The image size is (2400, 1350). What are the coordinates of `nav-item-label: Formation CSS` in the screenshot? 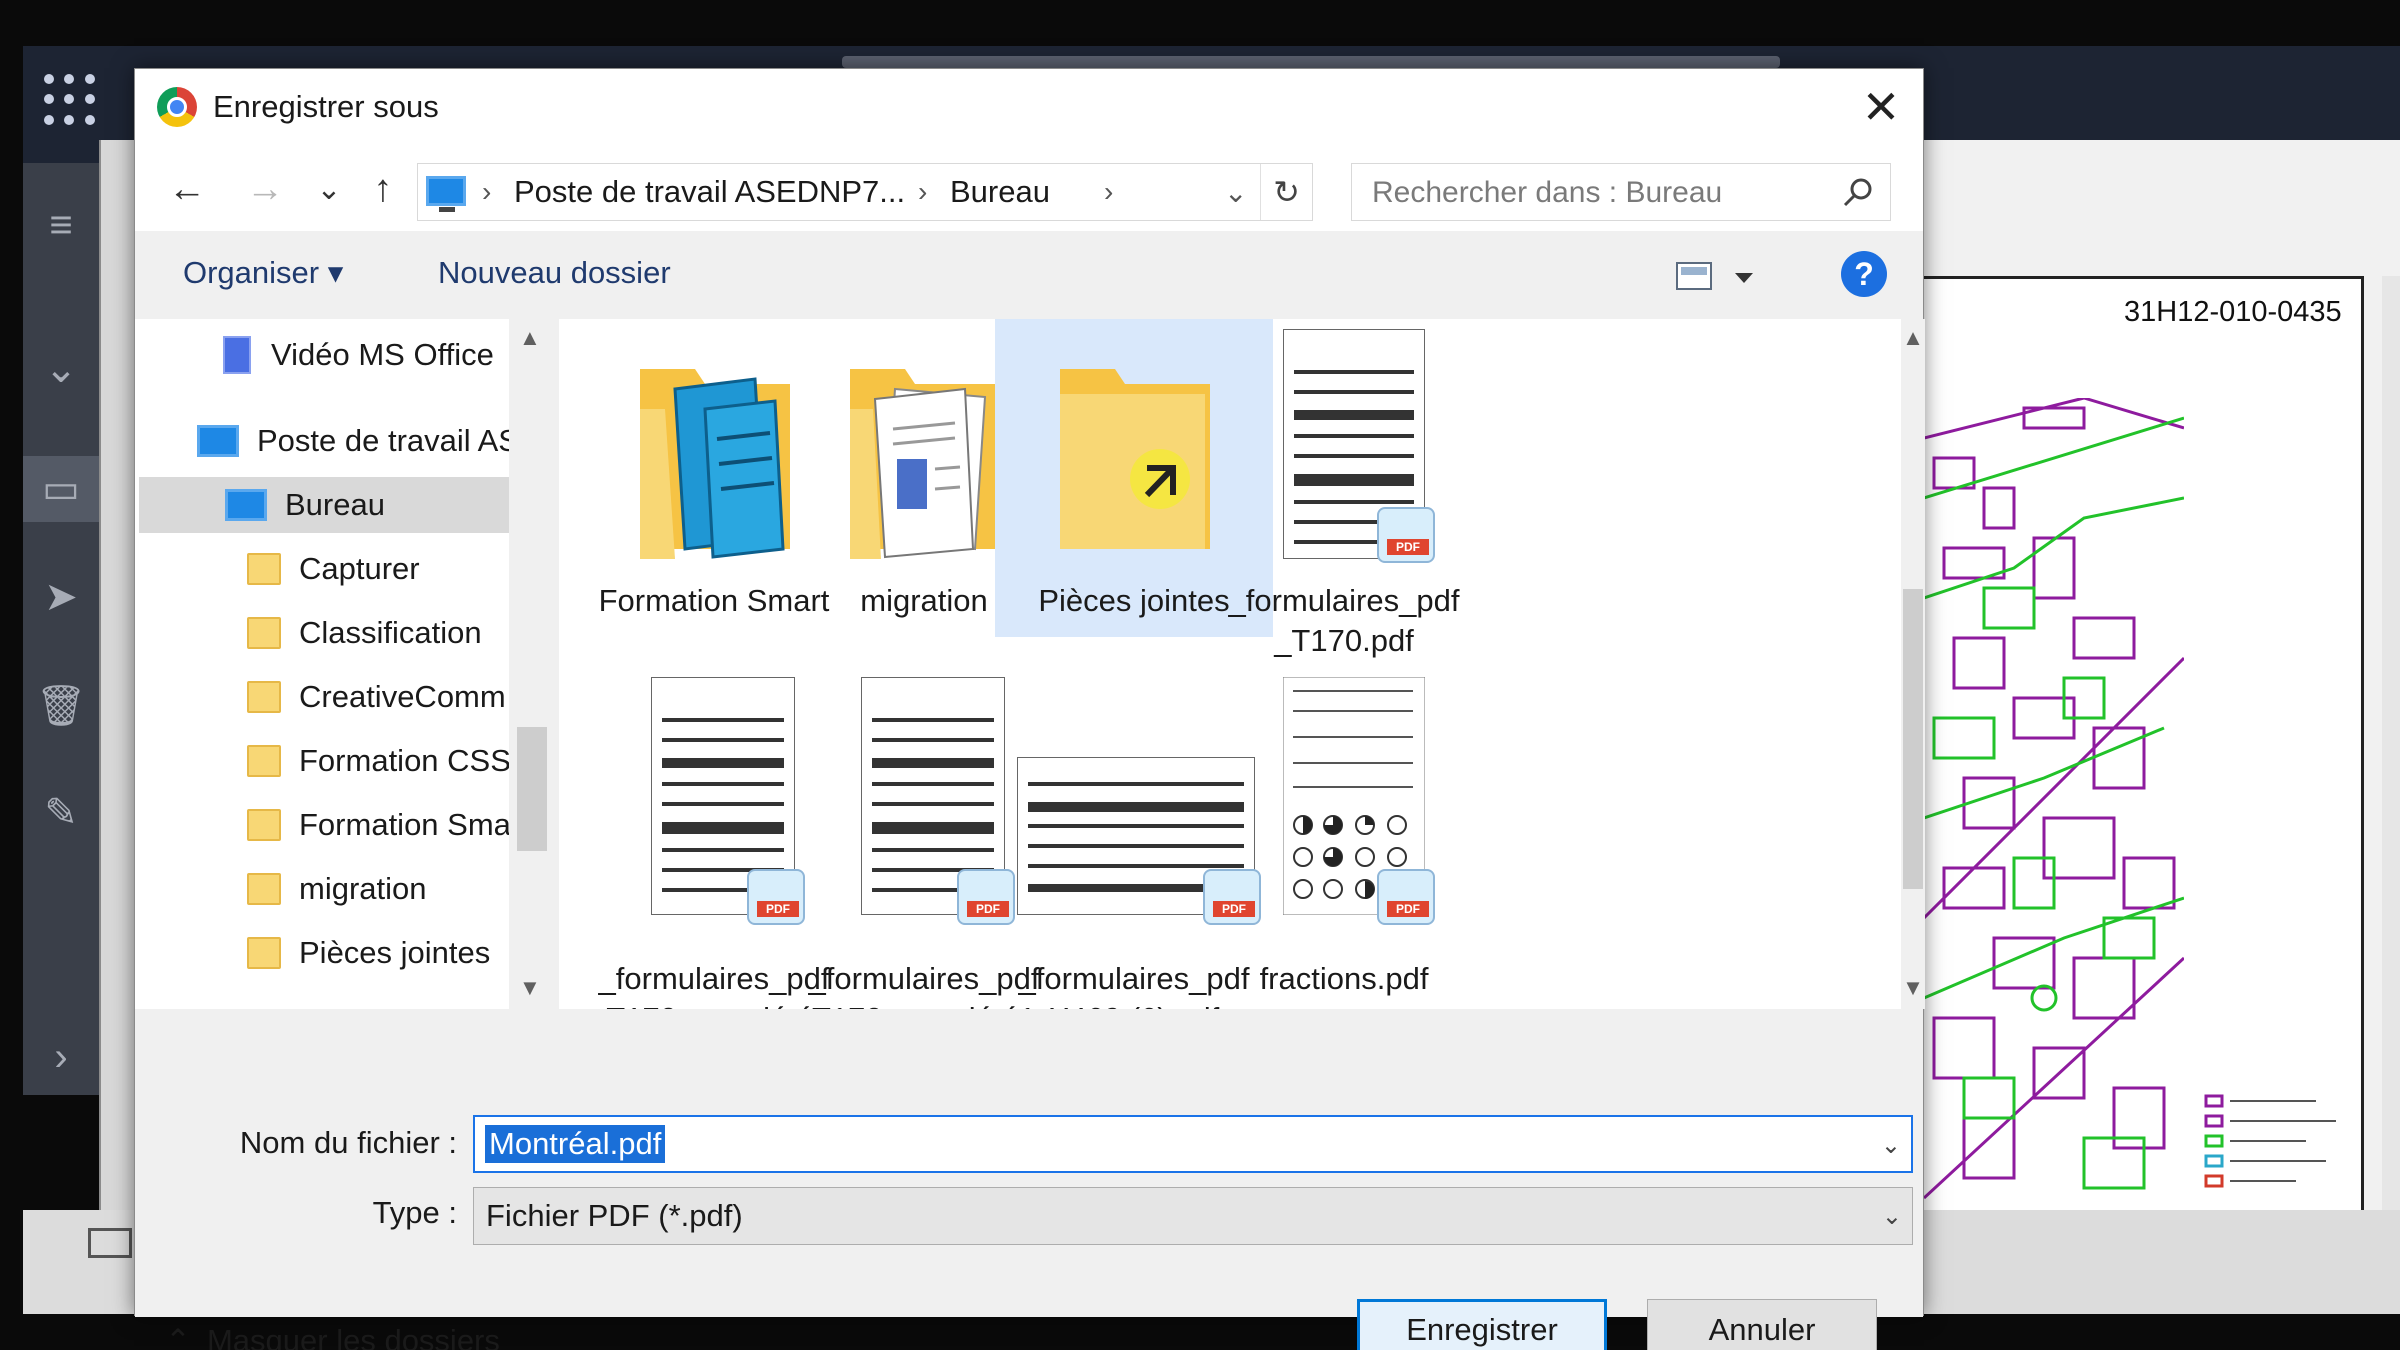 It's located at (405, 760).